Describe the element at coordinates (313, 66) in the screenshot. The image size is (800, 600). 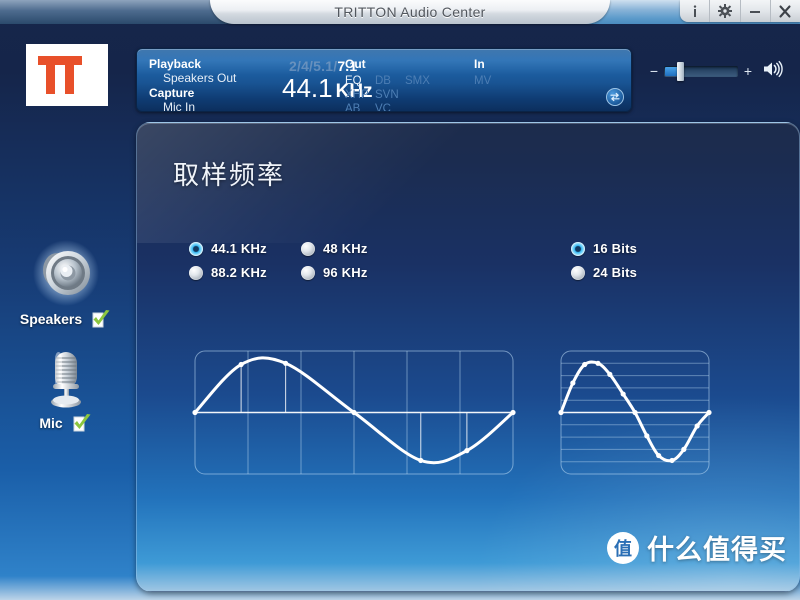
I see `channel-inactive: 2/4/5.1/` at that location.